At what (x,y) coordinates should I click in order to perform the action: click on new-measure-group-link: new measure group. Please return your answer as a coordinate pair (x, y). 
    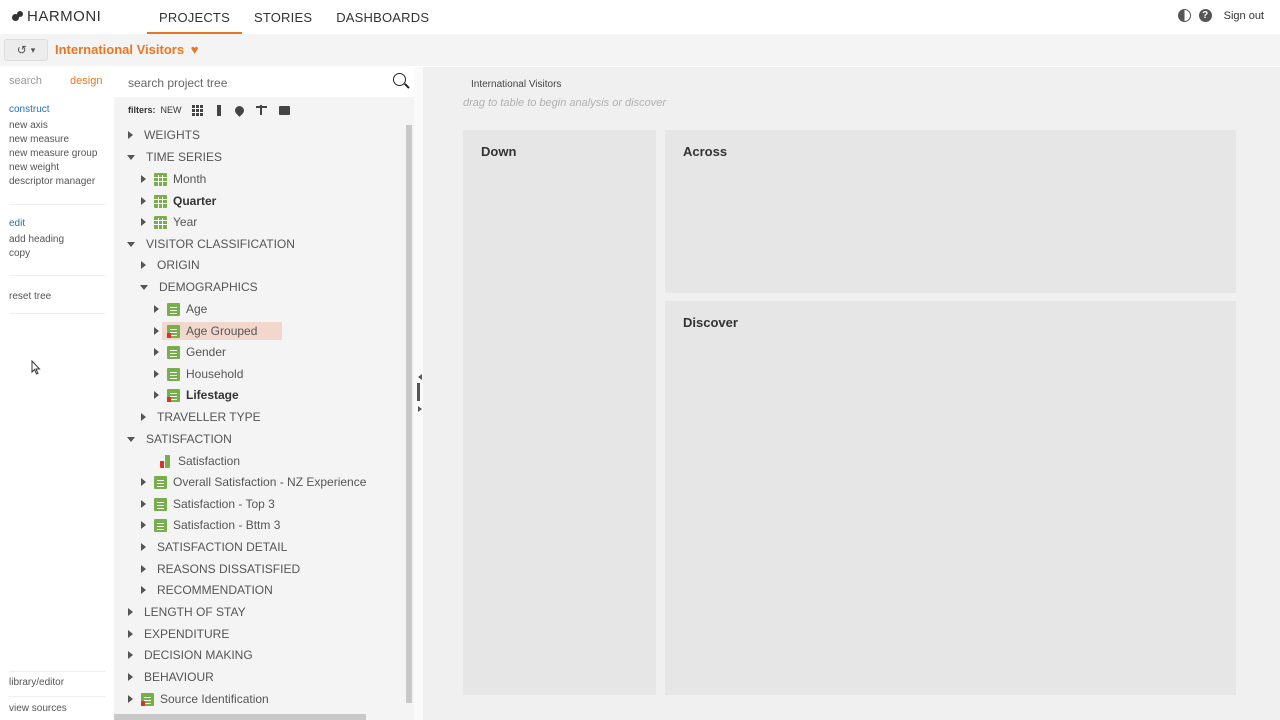
    Looking at the image, I should click on (57, 153).